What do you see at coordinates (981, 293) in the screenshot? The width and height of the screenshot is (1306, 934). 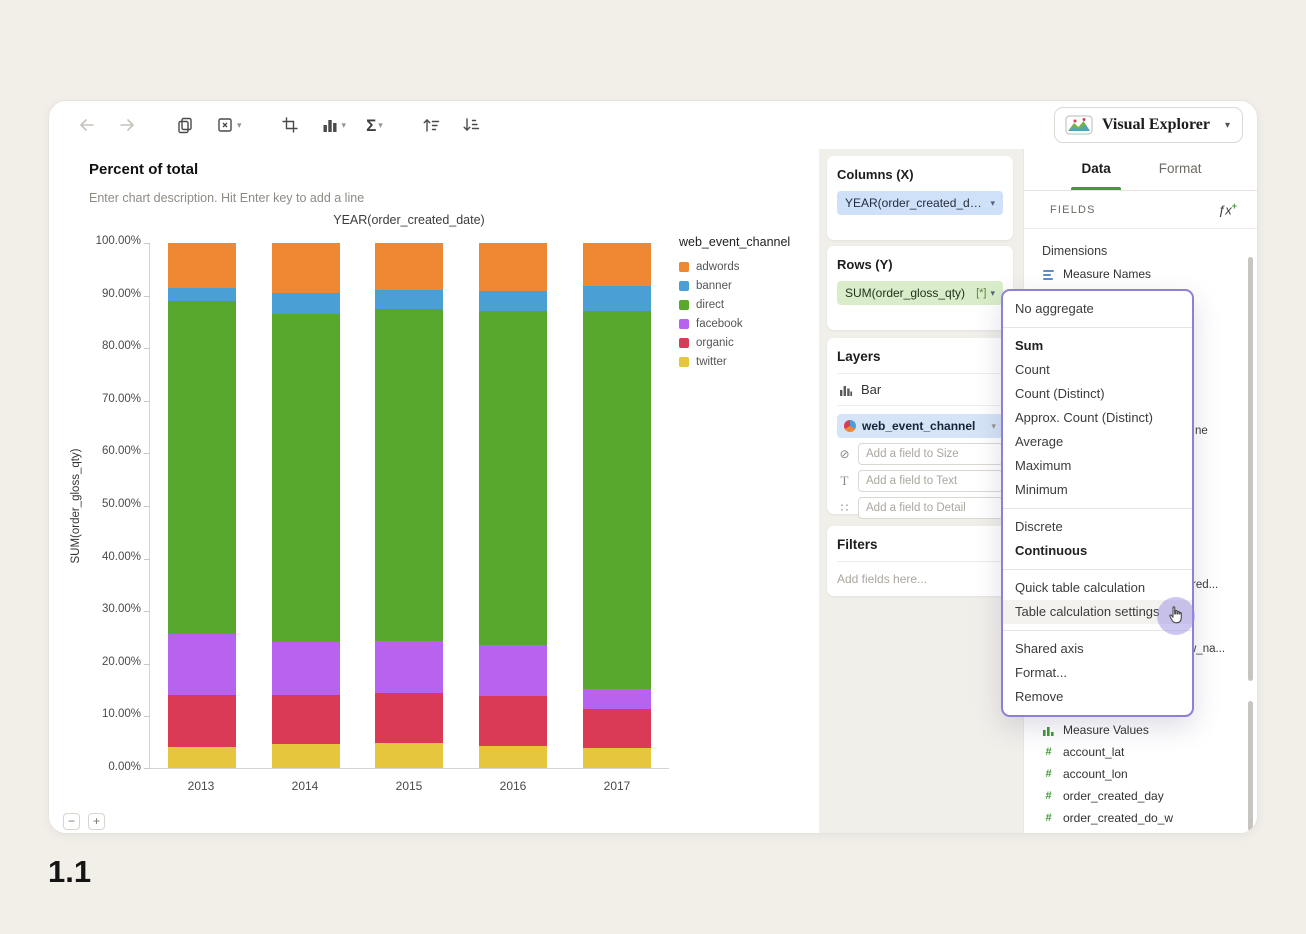 I see `rows-pill-suffix: [*]` at bounding box center [981, 293].